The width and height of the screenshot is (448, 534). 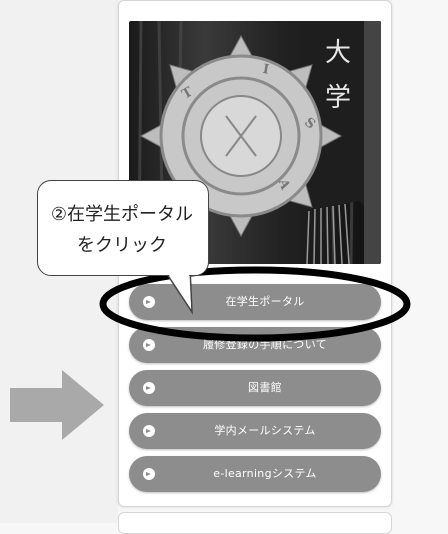 What do you see at coordinates (123, 228) in the screenshot?
I see `callout-bubble` at bounding box center [123, 228].